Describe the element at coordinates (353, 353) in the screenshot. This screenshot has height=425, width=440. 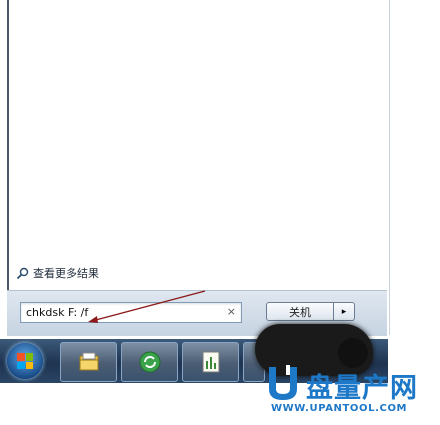
I see `privacy-blur-mask-edge` at that location.